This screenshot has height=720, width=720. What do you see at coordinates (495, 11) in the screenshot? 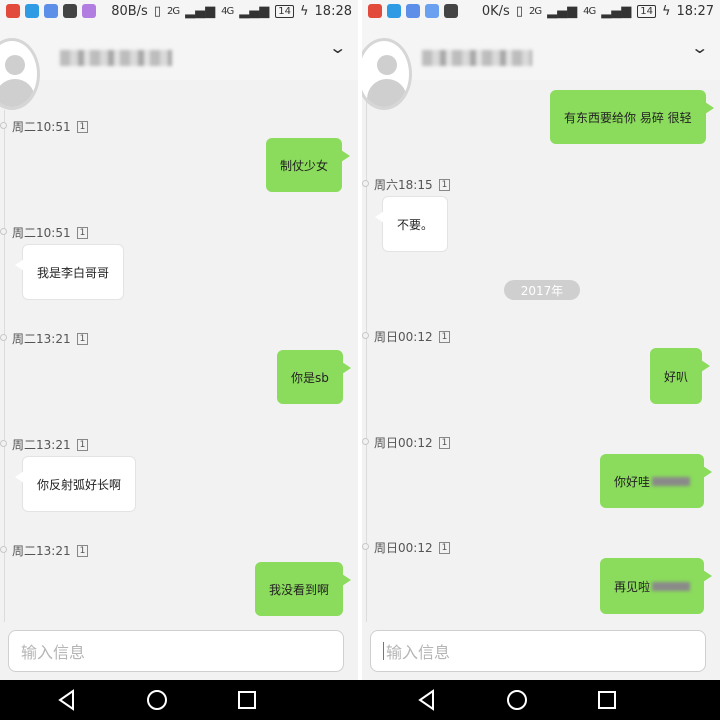
I see `net-speed: 0K/s` at bounding box center [495, 11].